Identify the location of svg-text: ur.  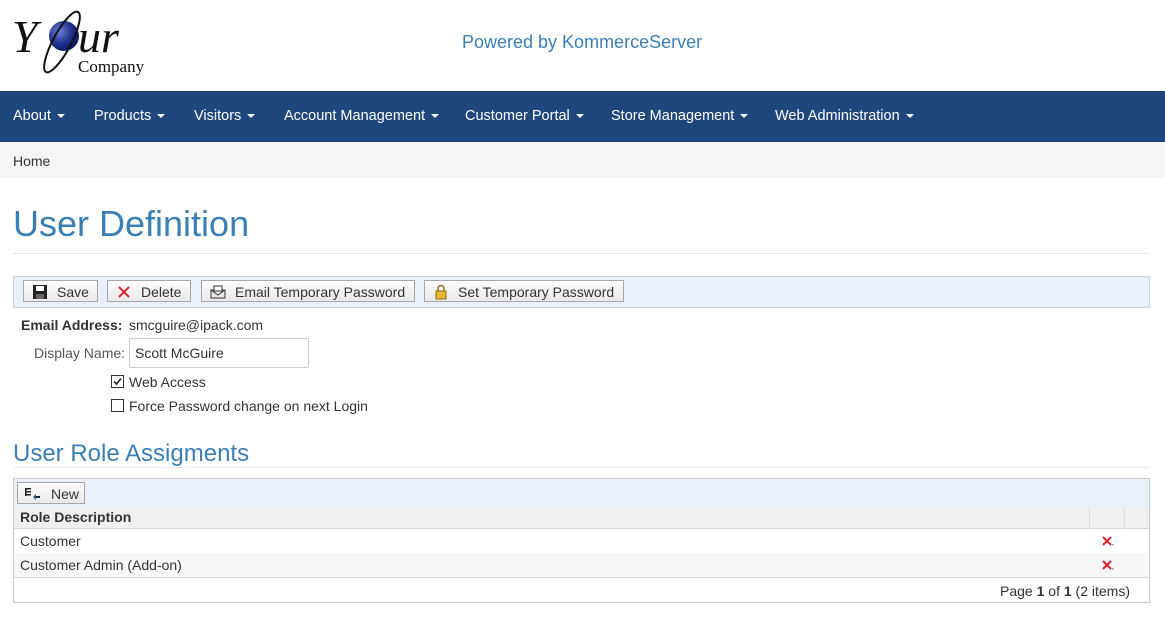
(99, 36).